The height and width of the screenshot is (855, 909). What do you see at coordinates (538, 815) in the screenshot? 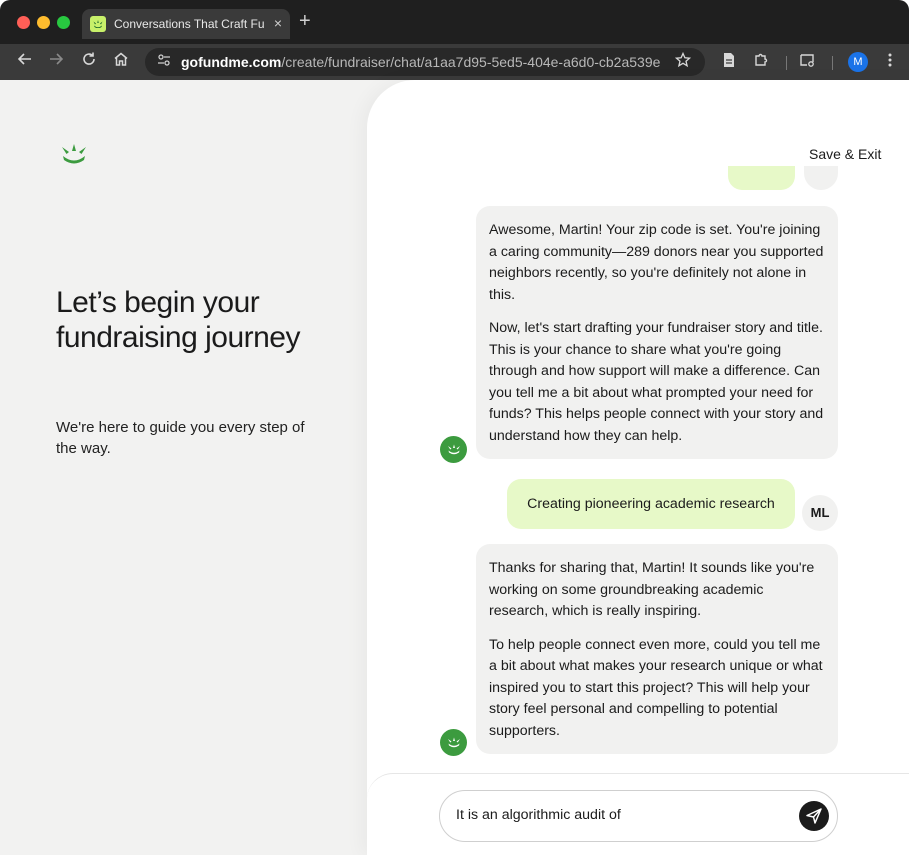
I see `message-input-value: It is an algorithmic audit of` at bounding box center [538, 815].